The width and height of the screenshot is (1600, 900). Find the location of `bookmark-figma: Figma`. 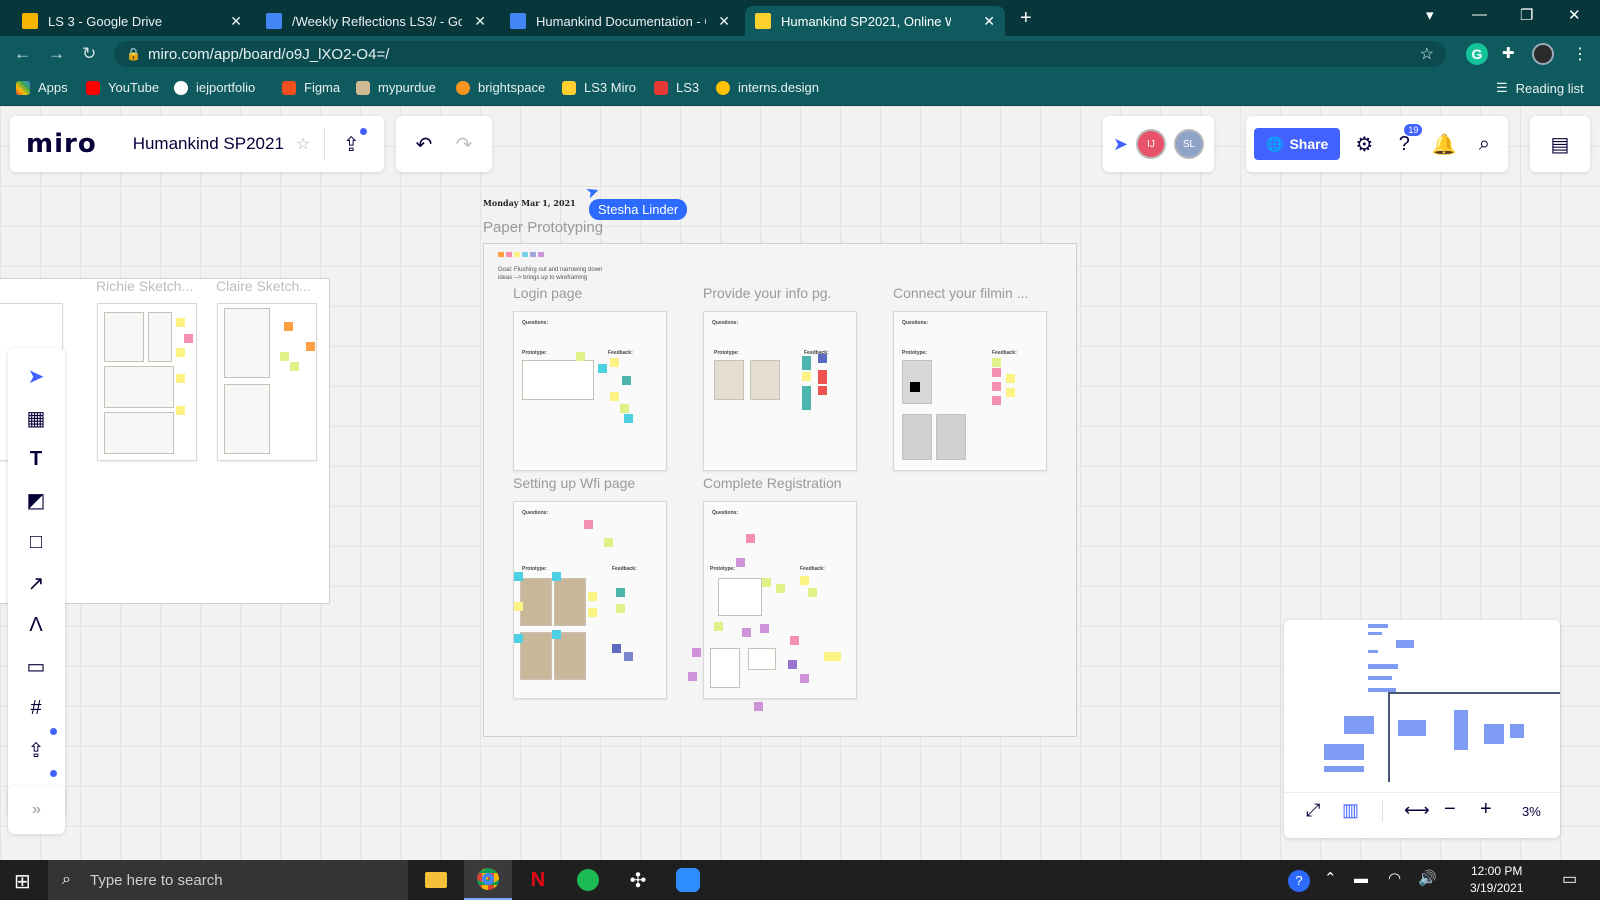

bookmark-figma: Figma is located at coordinates (311, 87).